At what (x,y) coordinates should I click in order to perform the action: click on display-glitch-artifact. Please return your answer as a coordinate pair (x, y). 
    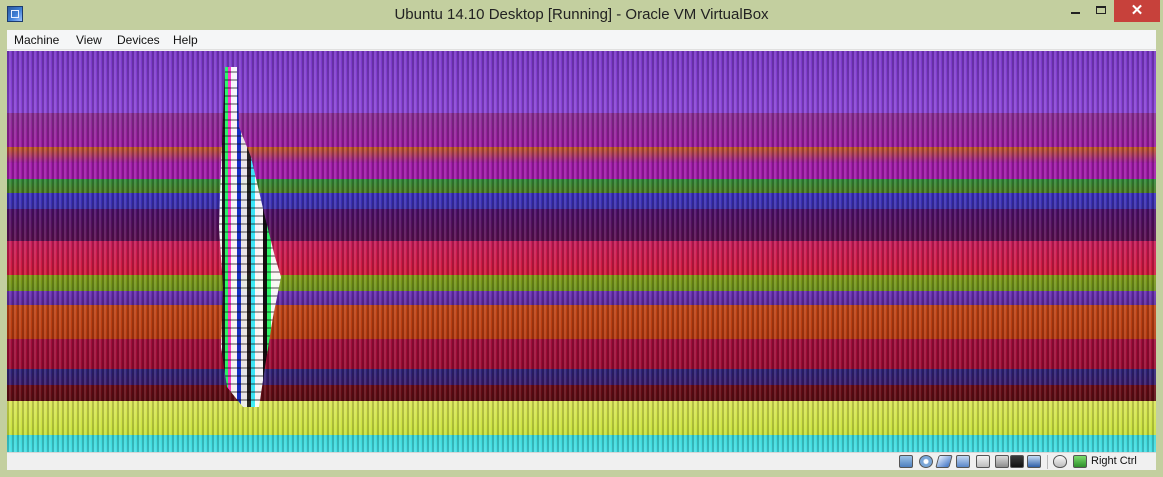
    Looking at the image, I should click on (250, 237).